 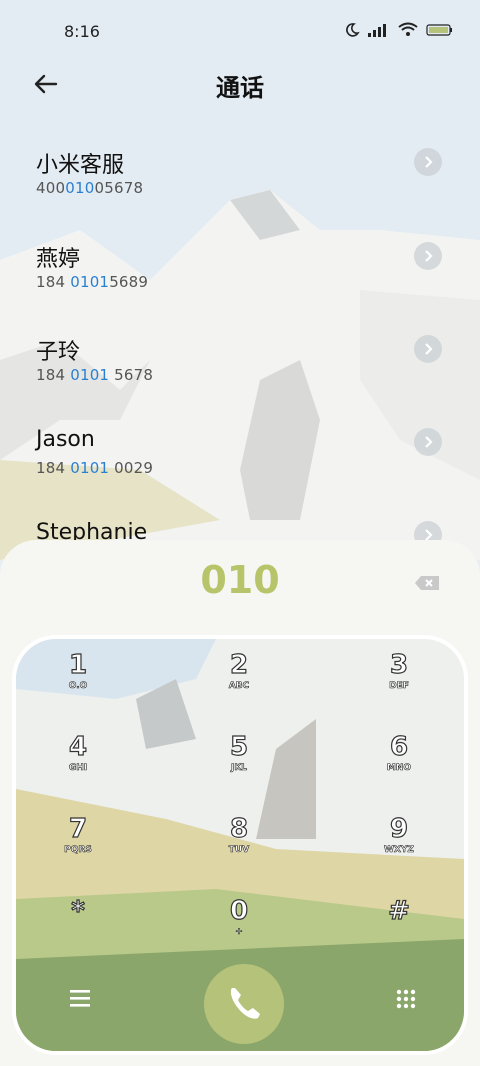 What do you see at coordinates (240, 460) in the screenshot?
I see `contact-item: Jason 184 0101 0029` at bounding box center [240, 460].